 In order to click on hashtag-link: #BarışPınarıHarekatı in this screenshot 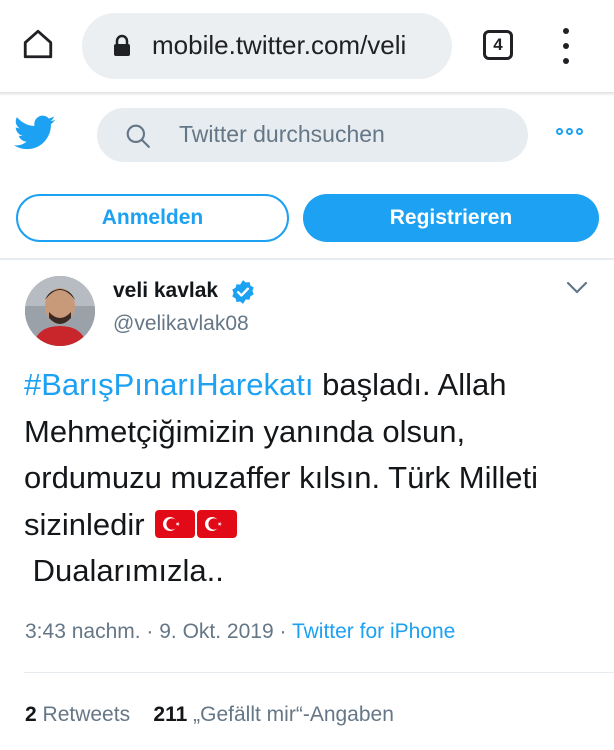, I will do `click(168, 384)`.